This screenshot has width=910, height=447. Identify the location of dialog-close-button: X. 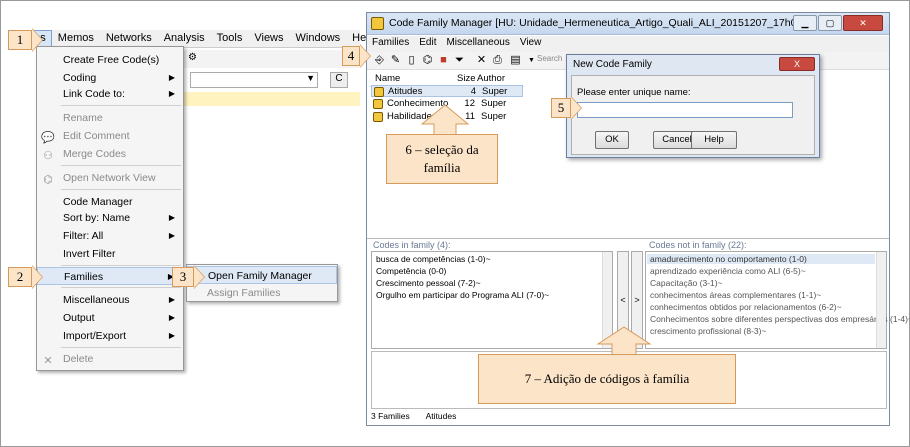
(797, 64).